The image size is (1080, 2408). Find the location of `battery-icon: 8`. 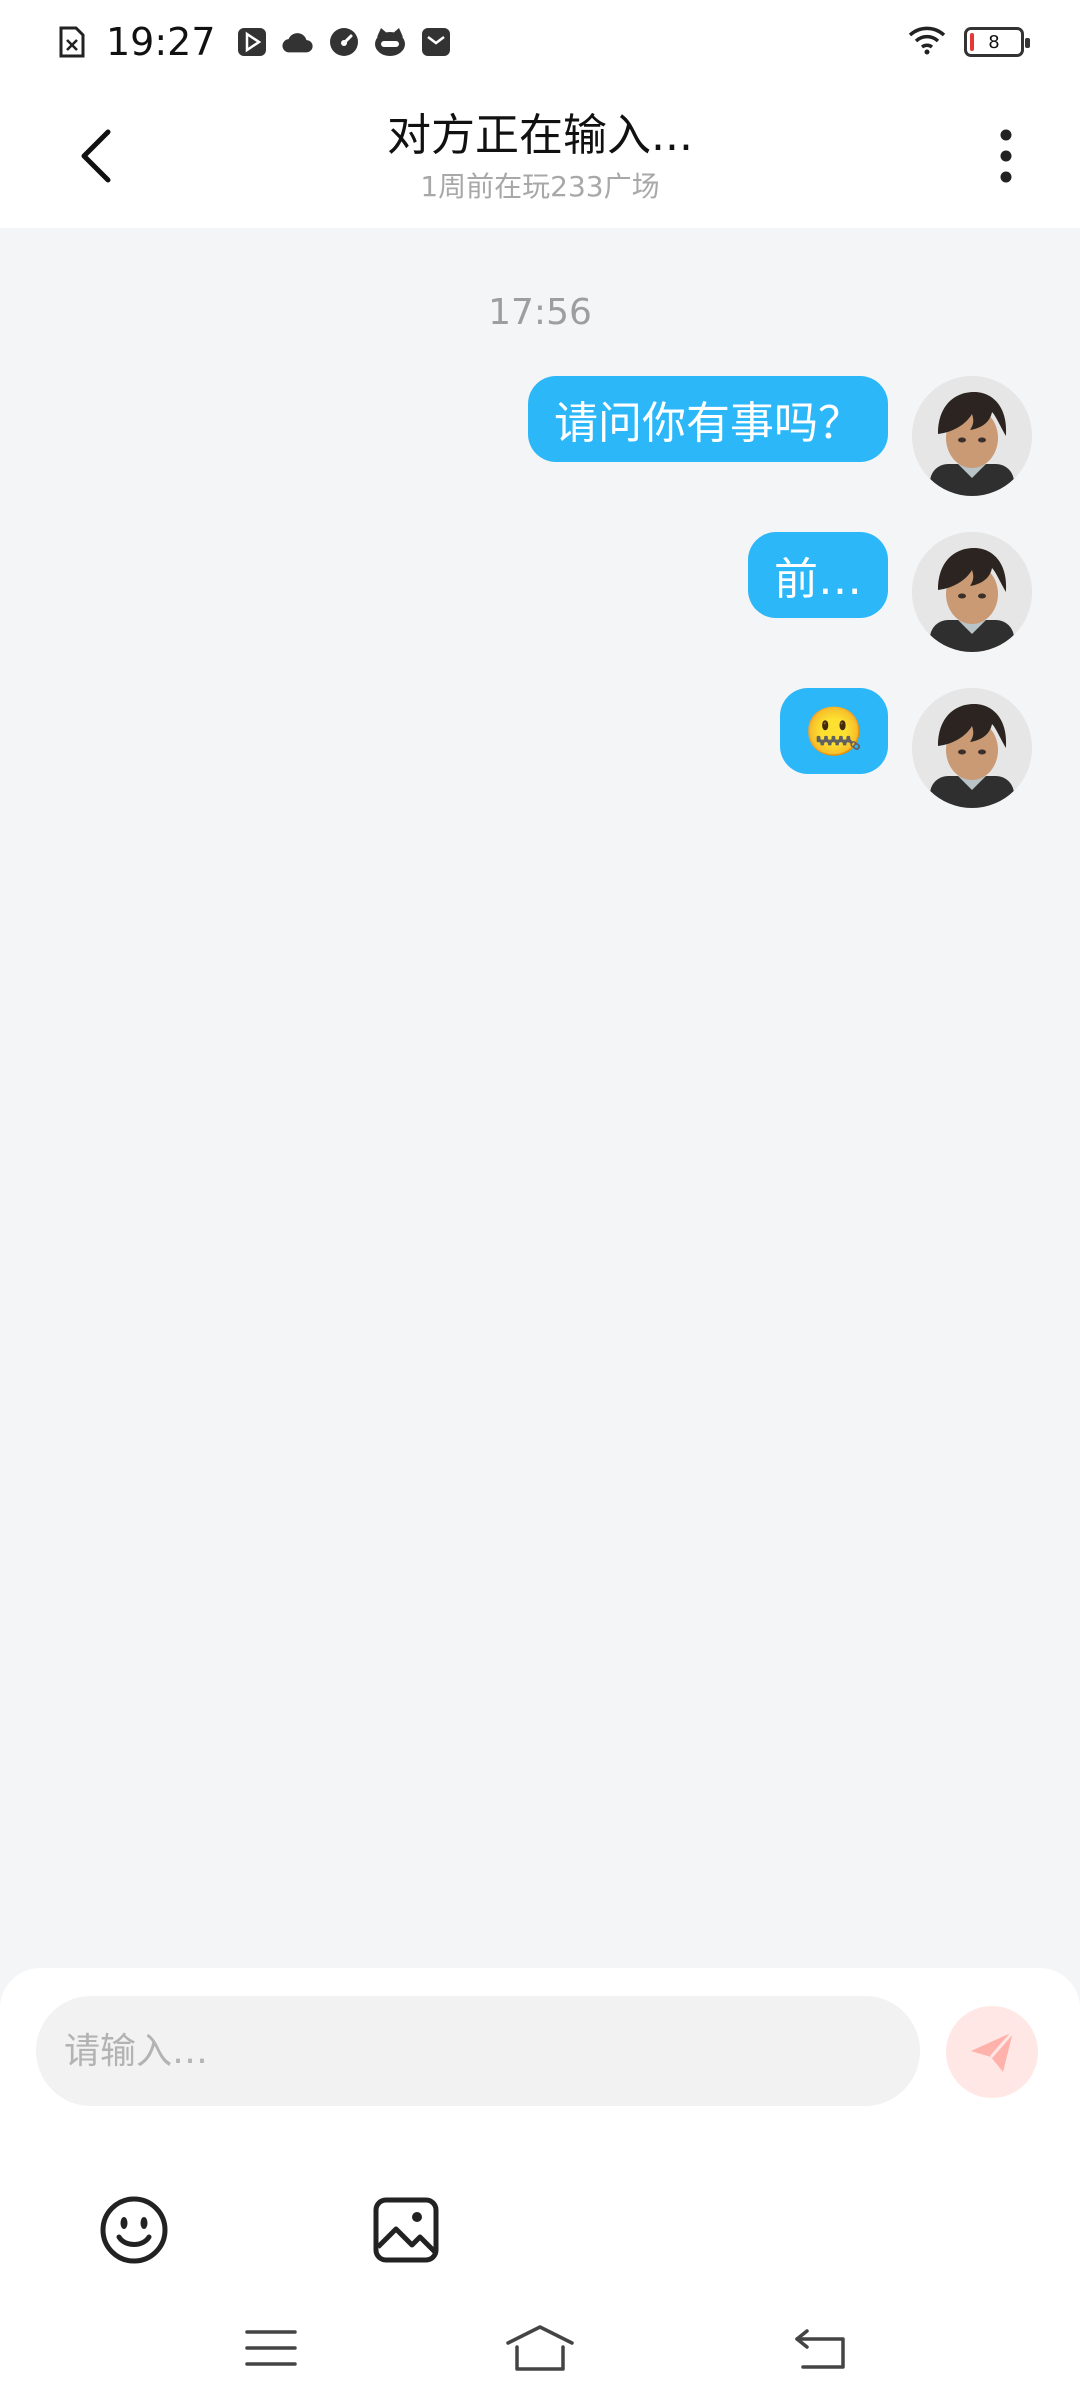

battery-icon: 8 is located at coordinates (997, 42).